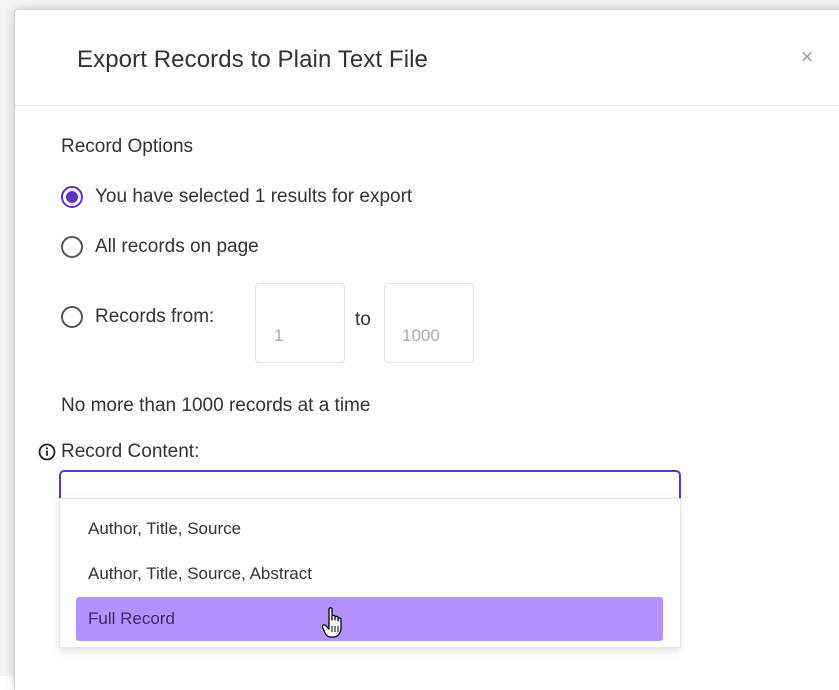 The width and height of the screenshot is (839, 690). I want to click on option-selected-results: You have selected 1 results for export, so click(236, 197).